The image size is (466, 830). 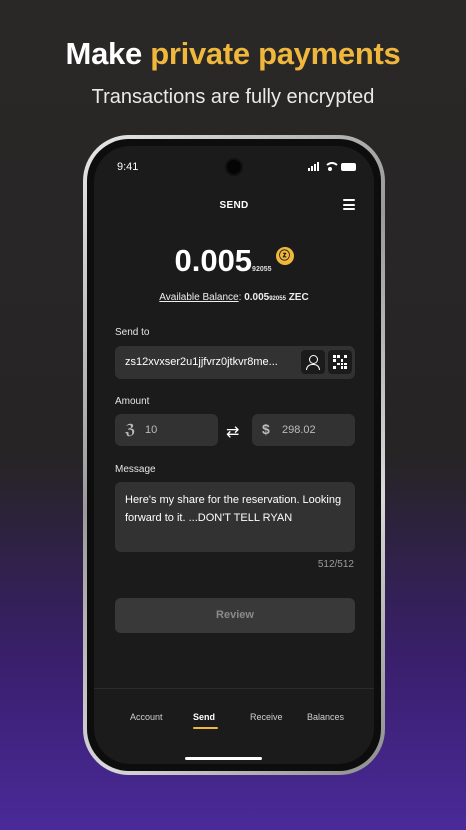 I want to click on hero-title-highlight: private payments, so click(x=275, y=53).